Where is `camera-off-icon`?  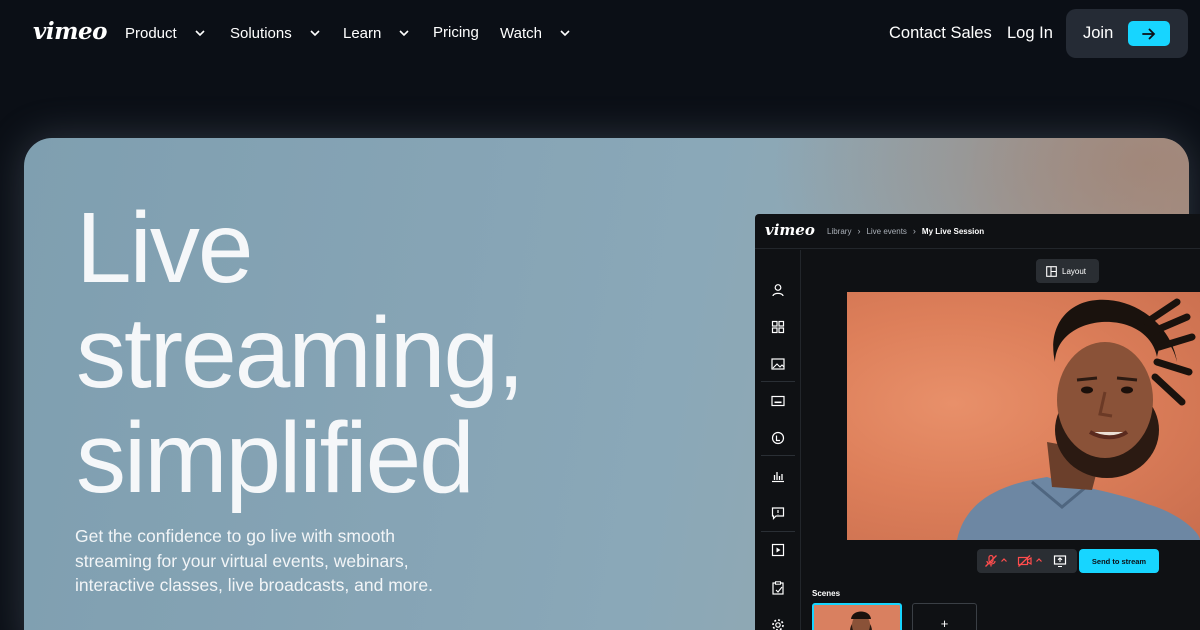 camera-off-icon is located at coordinates (1025, 561).